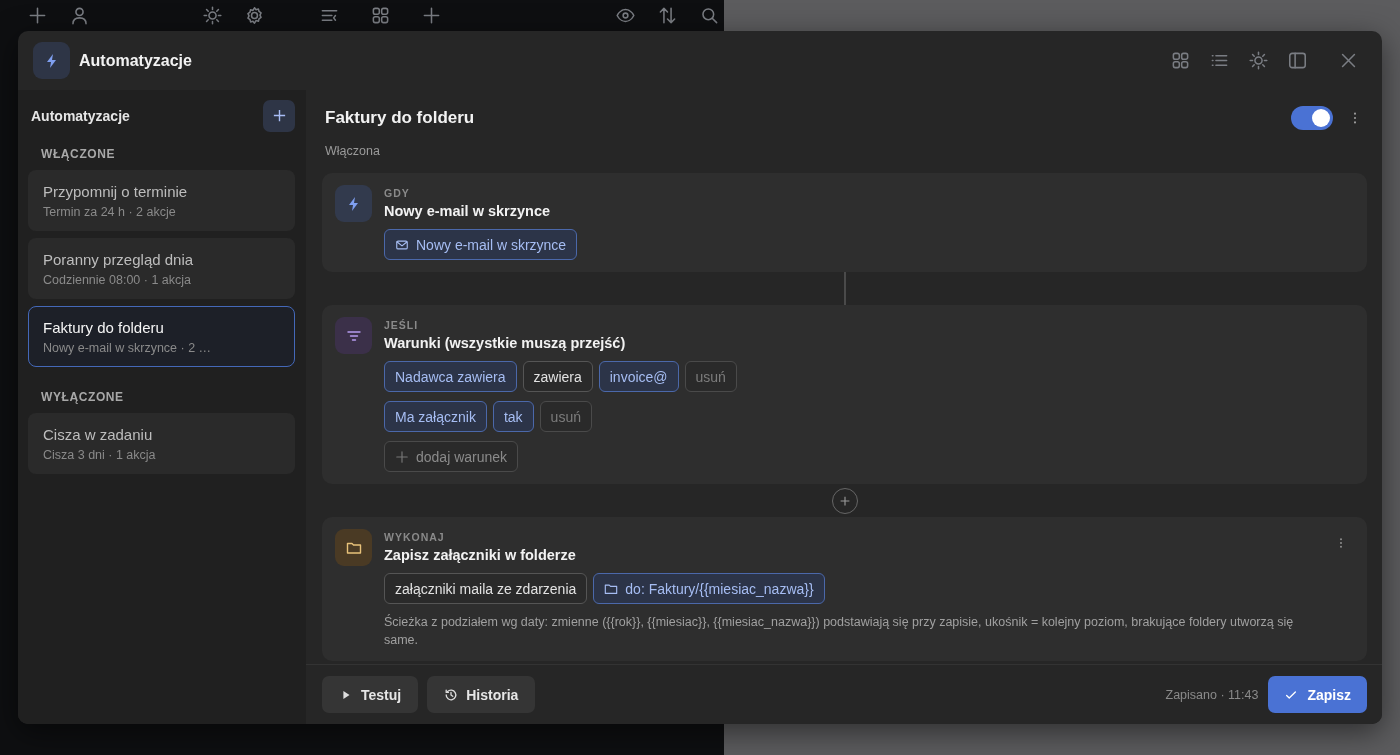 This screenshot has width=1400, height=755. I want to click on item-detail: Termin za 24 h · 2 akcje, so click(110, 212).